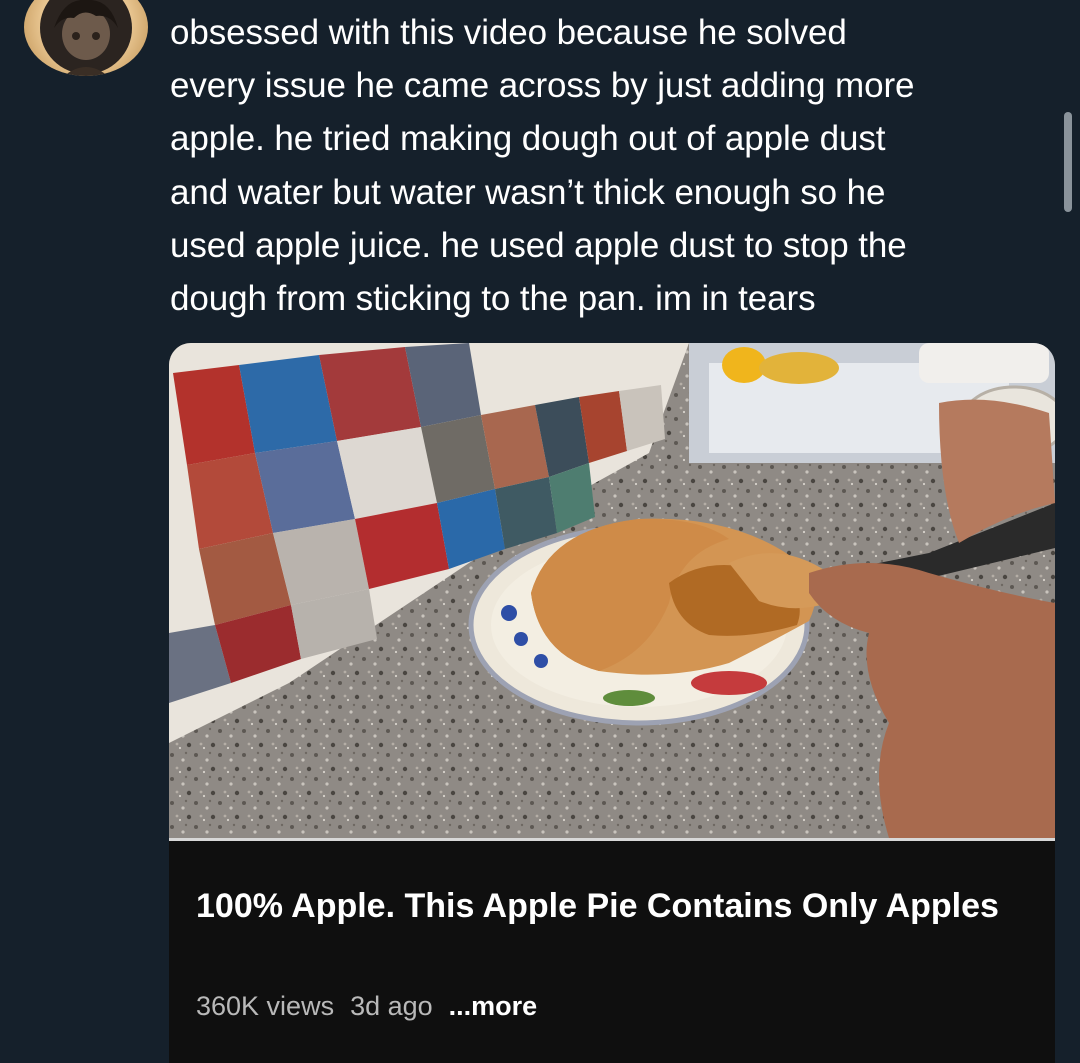 Image resolution: width=1080 pixels, height=1063 pixels. Describe the element at coordinates (1068, 162) in the screenshot. I see `scrollbar` at that location.